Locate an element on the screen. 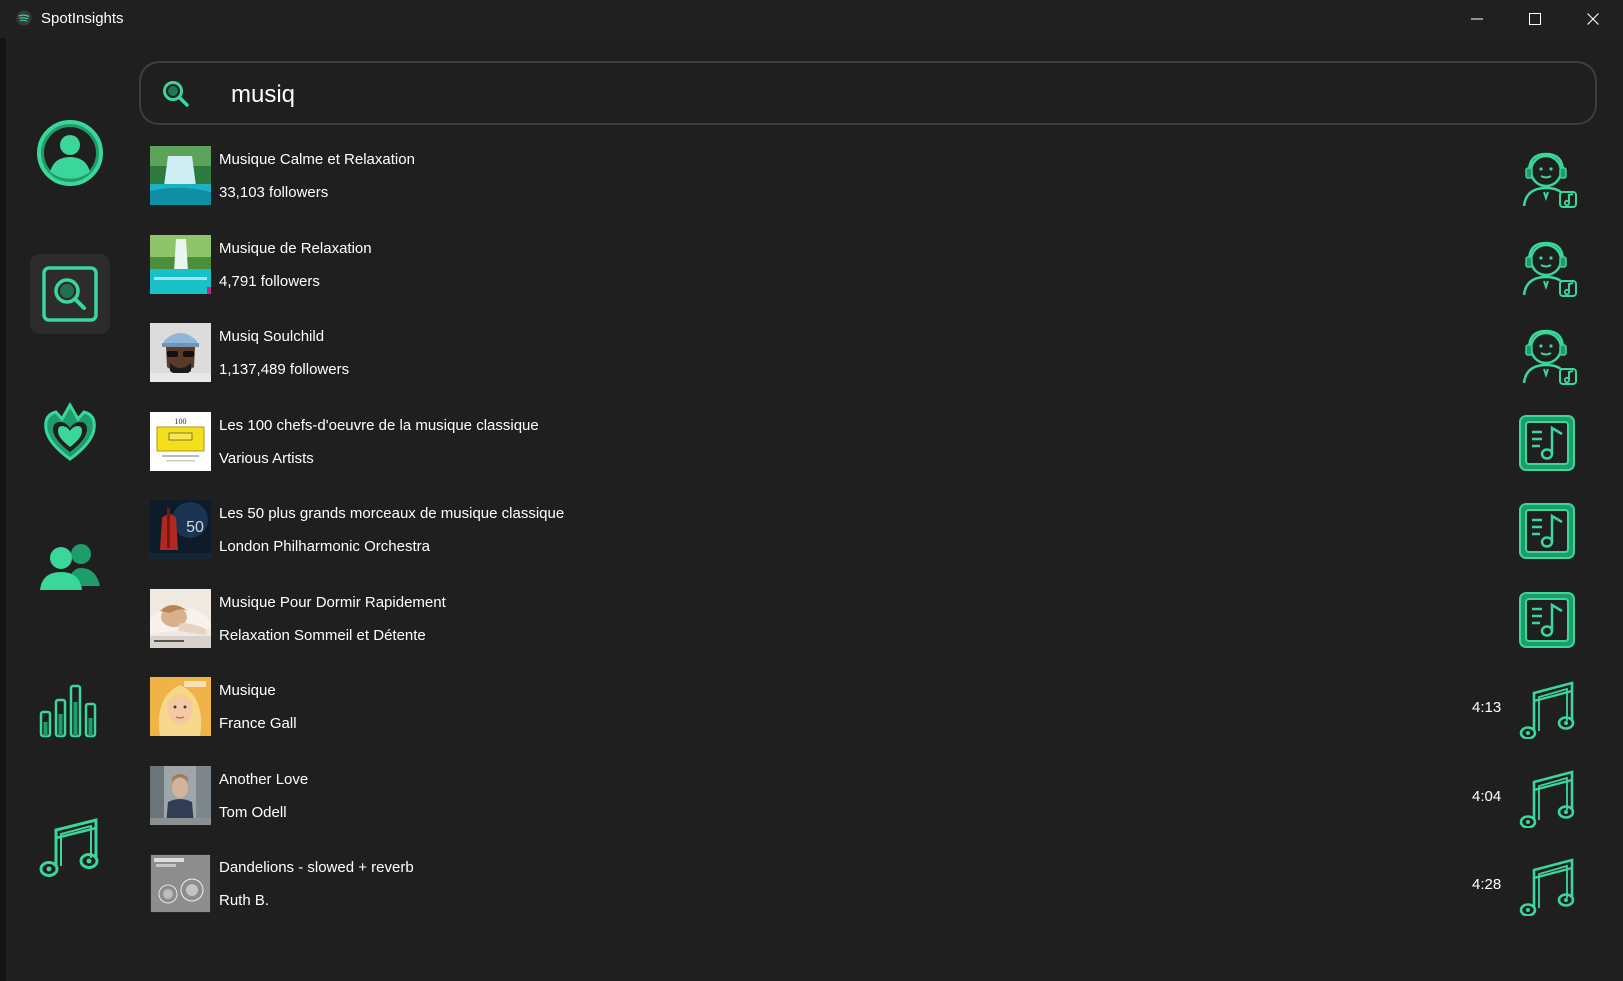 Image resolution: width=1623 pixels, height=981 pixels. sidebar-item-friends is located at coordinates (70, 568).